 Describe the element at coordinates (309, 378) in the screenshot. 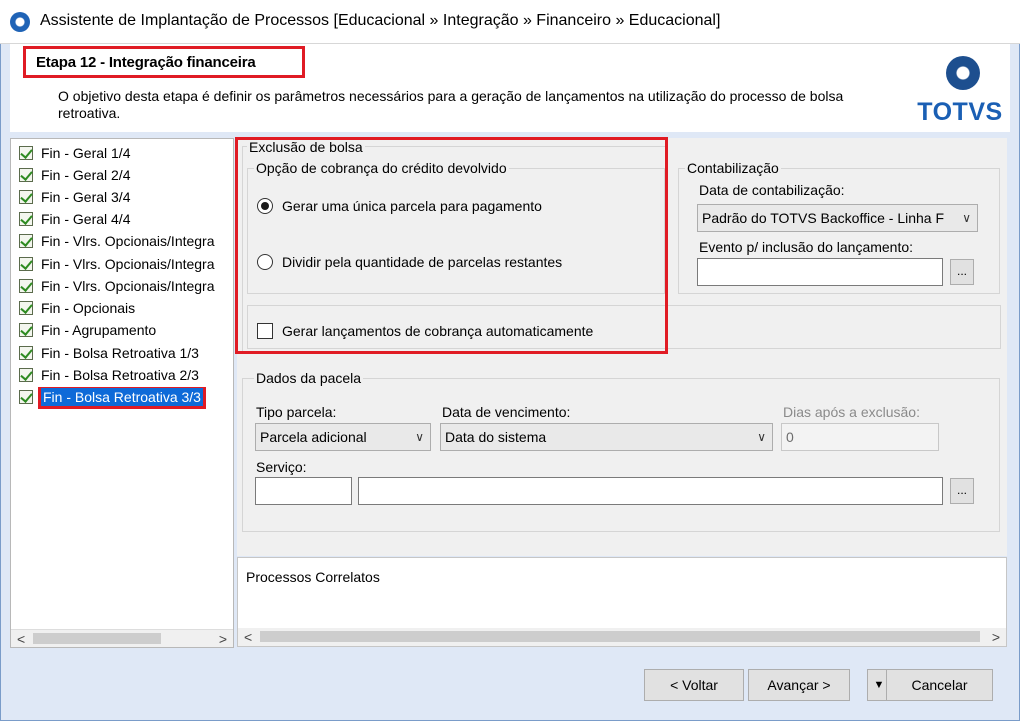

I see `dados-legend: Dados da pacela` at that location.